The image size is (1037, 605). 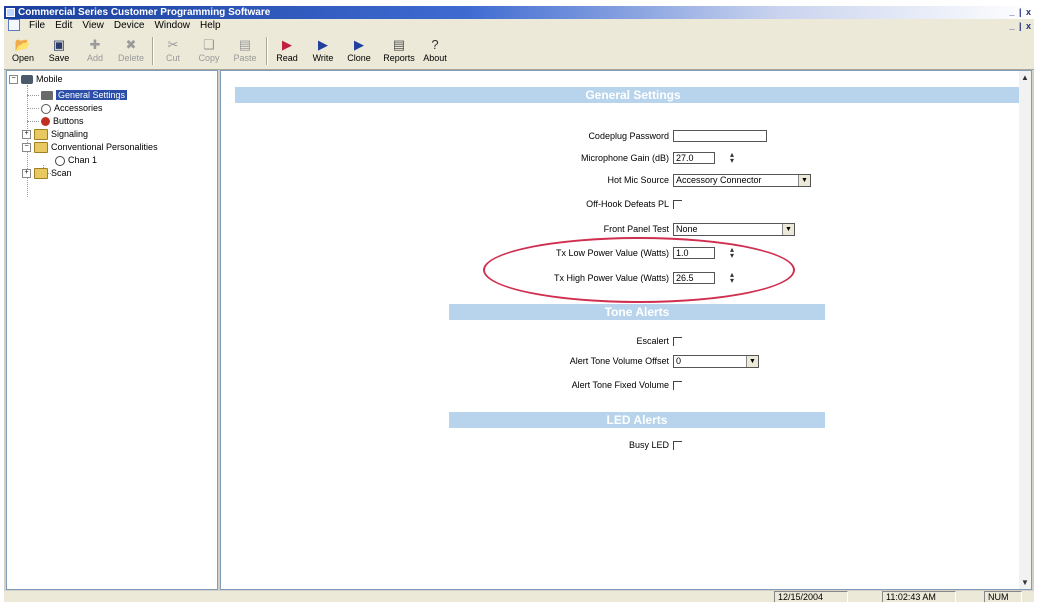 I want to click on mdi-window-controls: _ | x, so click(x=1020, y=26).